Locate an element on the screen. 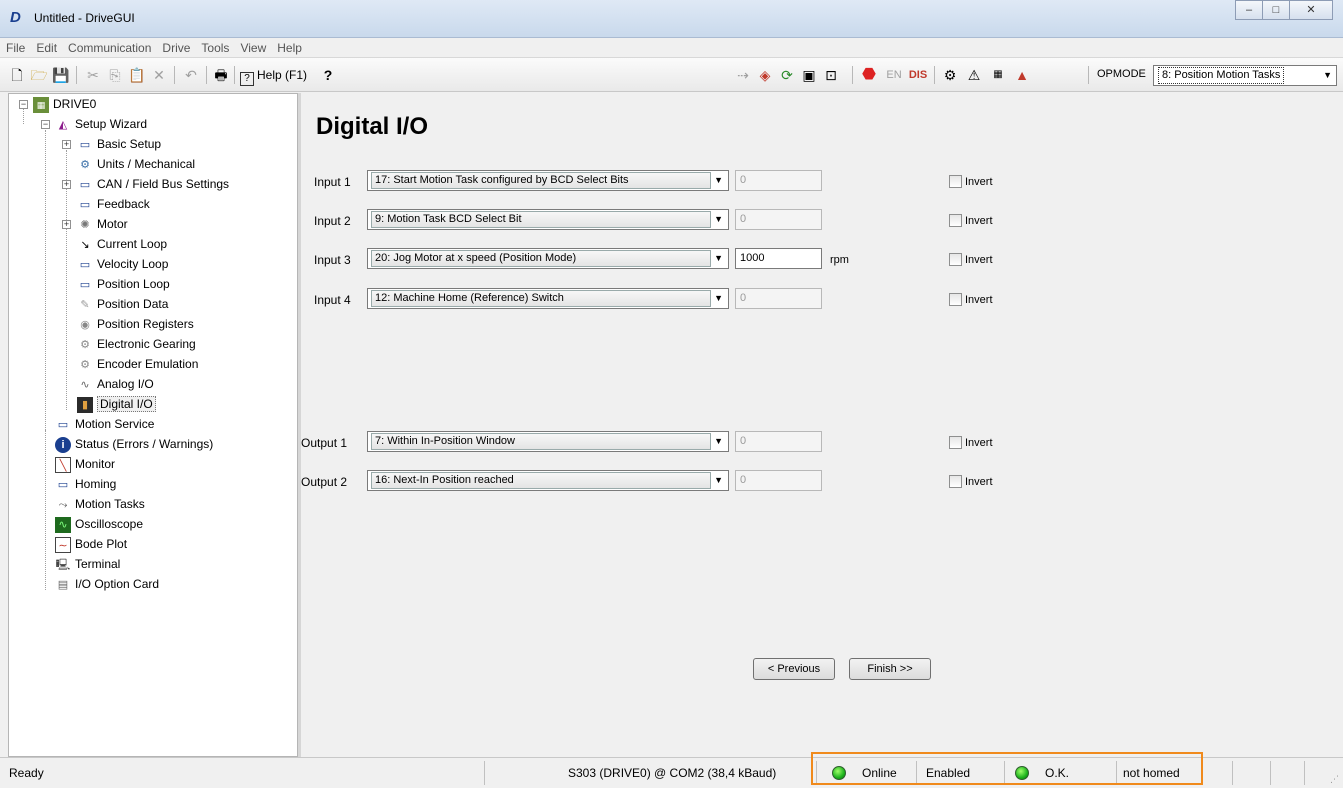 The image size is (1343, 788). checkbox-icon is located at coordinates (955, 259).